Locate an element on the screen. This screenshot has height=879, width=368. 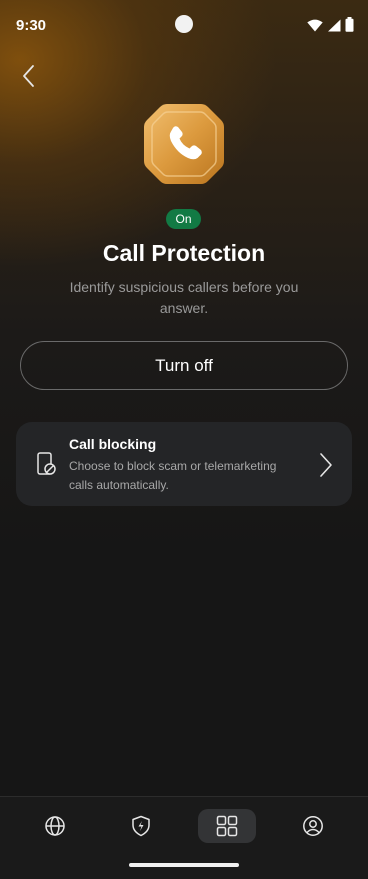
front-camera is located at coordinates (184, 24).